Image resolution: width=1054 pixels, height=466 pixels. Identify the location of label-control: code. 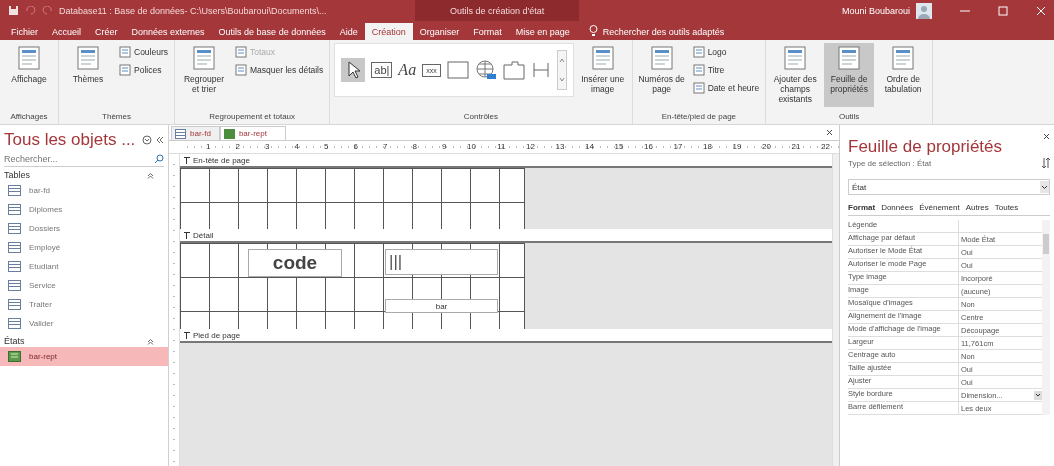
(295, 263).